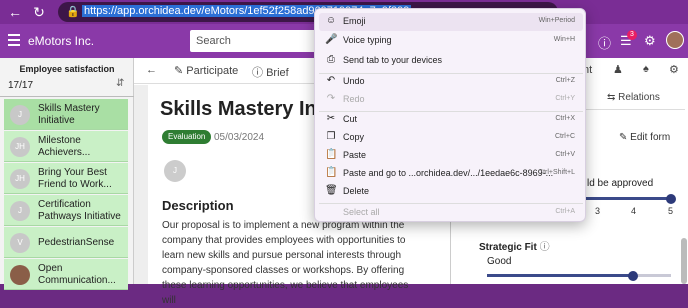  I want to click on menu-item-cut: ✂ Cut Ctrl+X, so click(451, 120).